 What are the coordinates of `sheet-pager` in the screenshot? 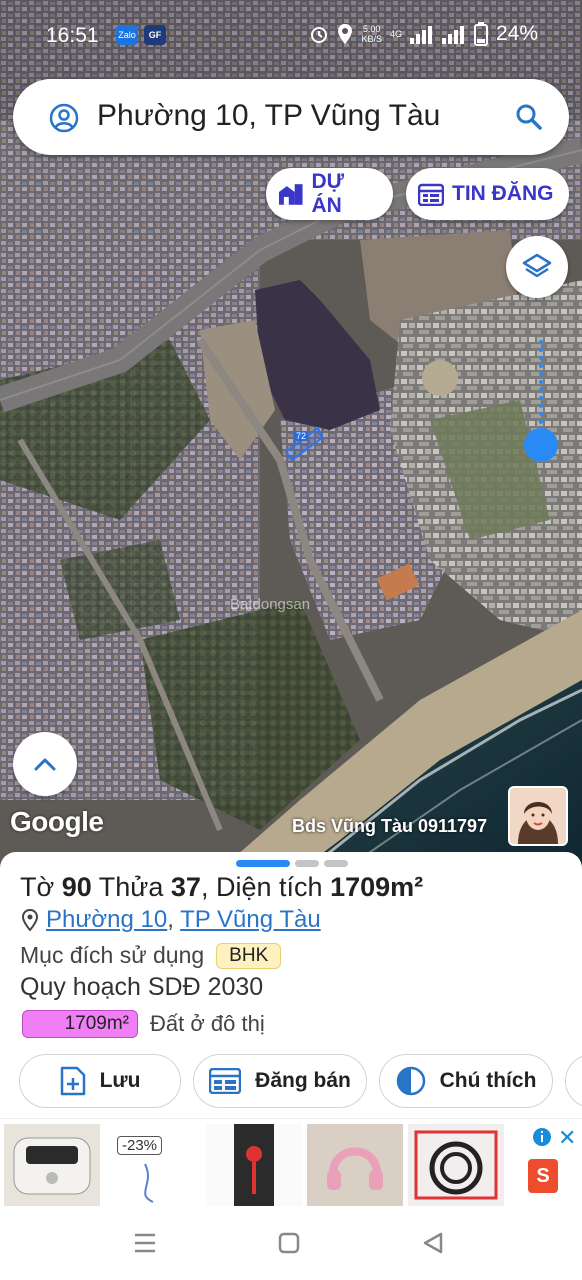 It's located at (292, 863).